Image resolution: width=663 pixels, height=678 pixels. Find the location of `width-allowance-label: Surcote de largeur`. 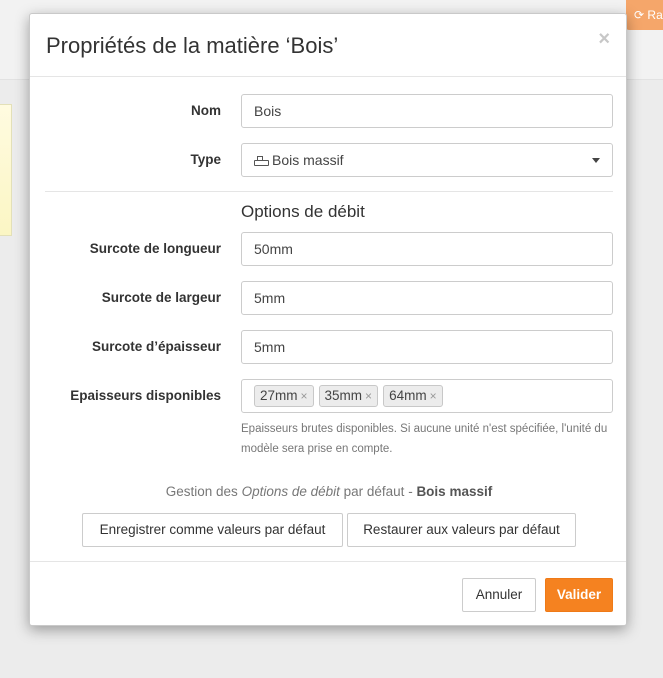

width-allowance-label: Surcote de largeur is located at coordinates (161, 297).